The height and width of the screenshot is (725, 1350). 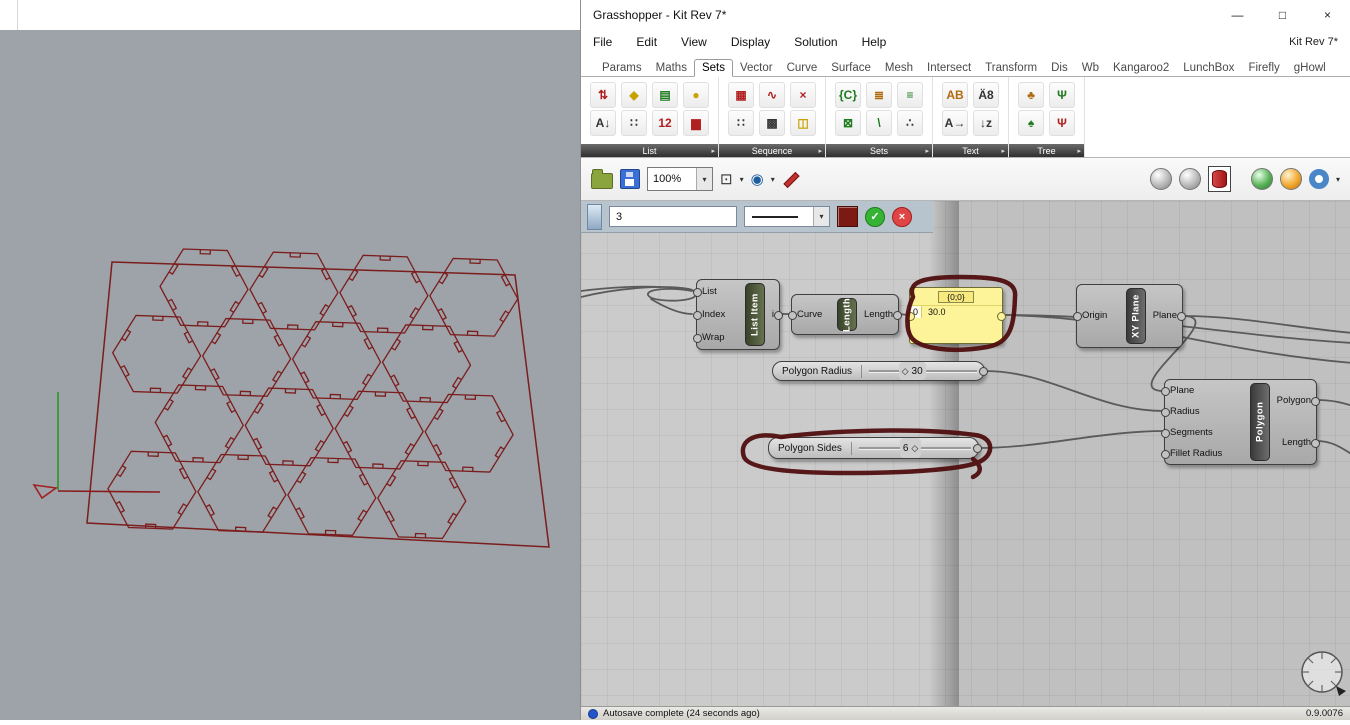 I want to click on preview-mesh-button, so click(x=1318, y=179).